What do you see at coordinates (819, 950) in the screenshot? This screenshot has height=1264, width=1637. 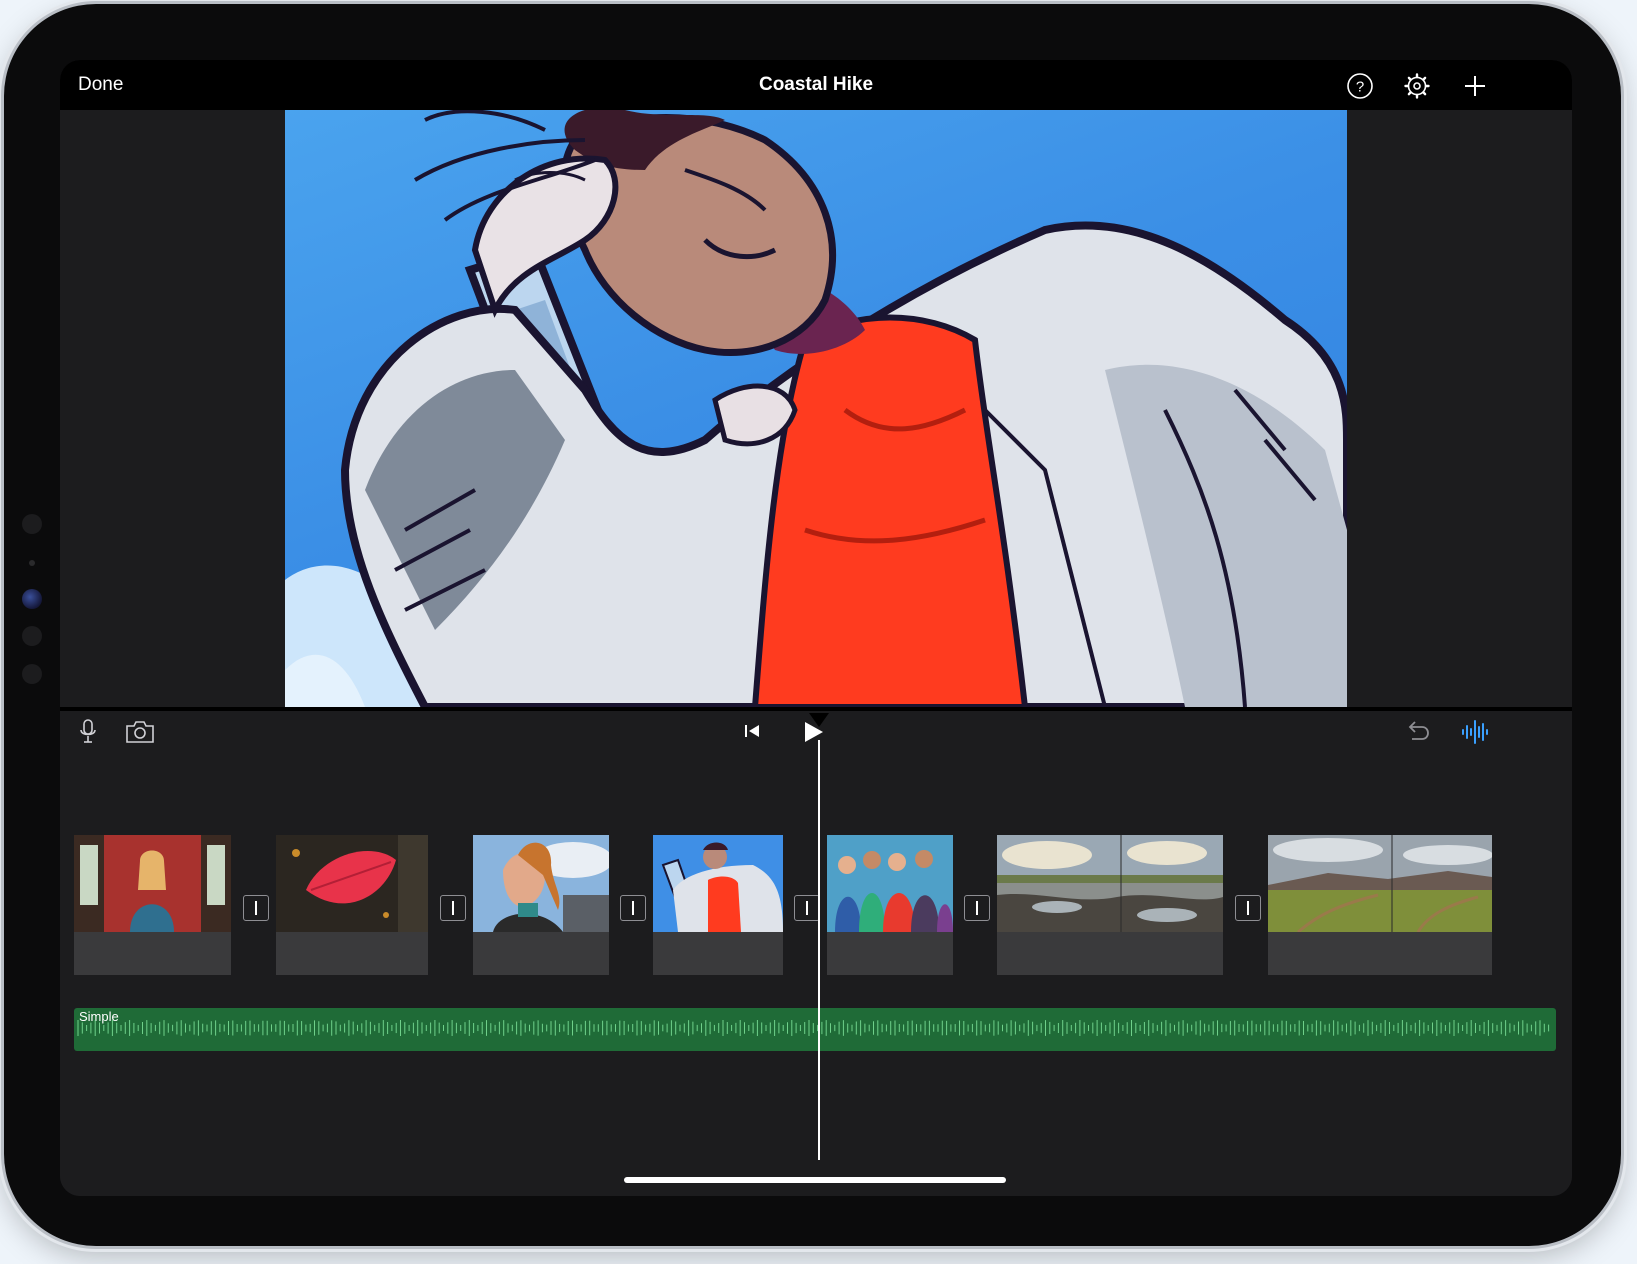 I see `playhead` at bounding box center [819, 950].